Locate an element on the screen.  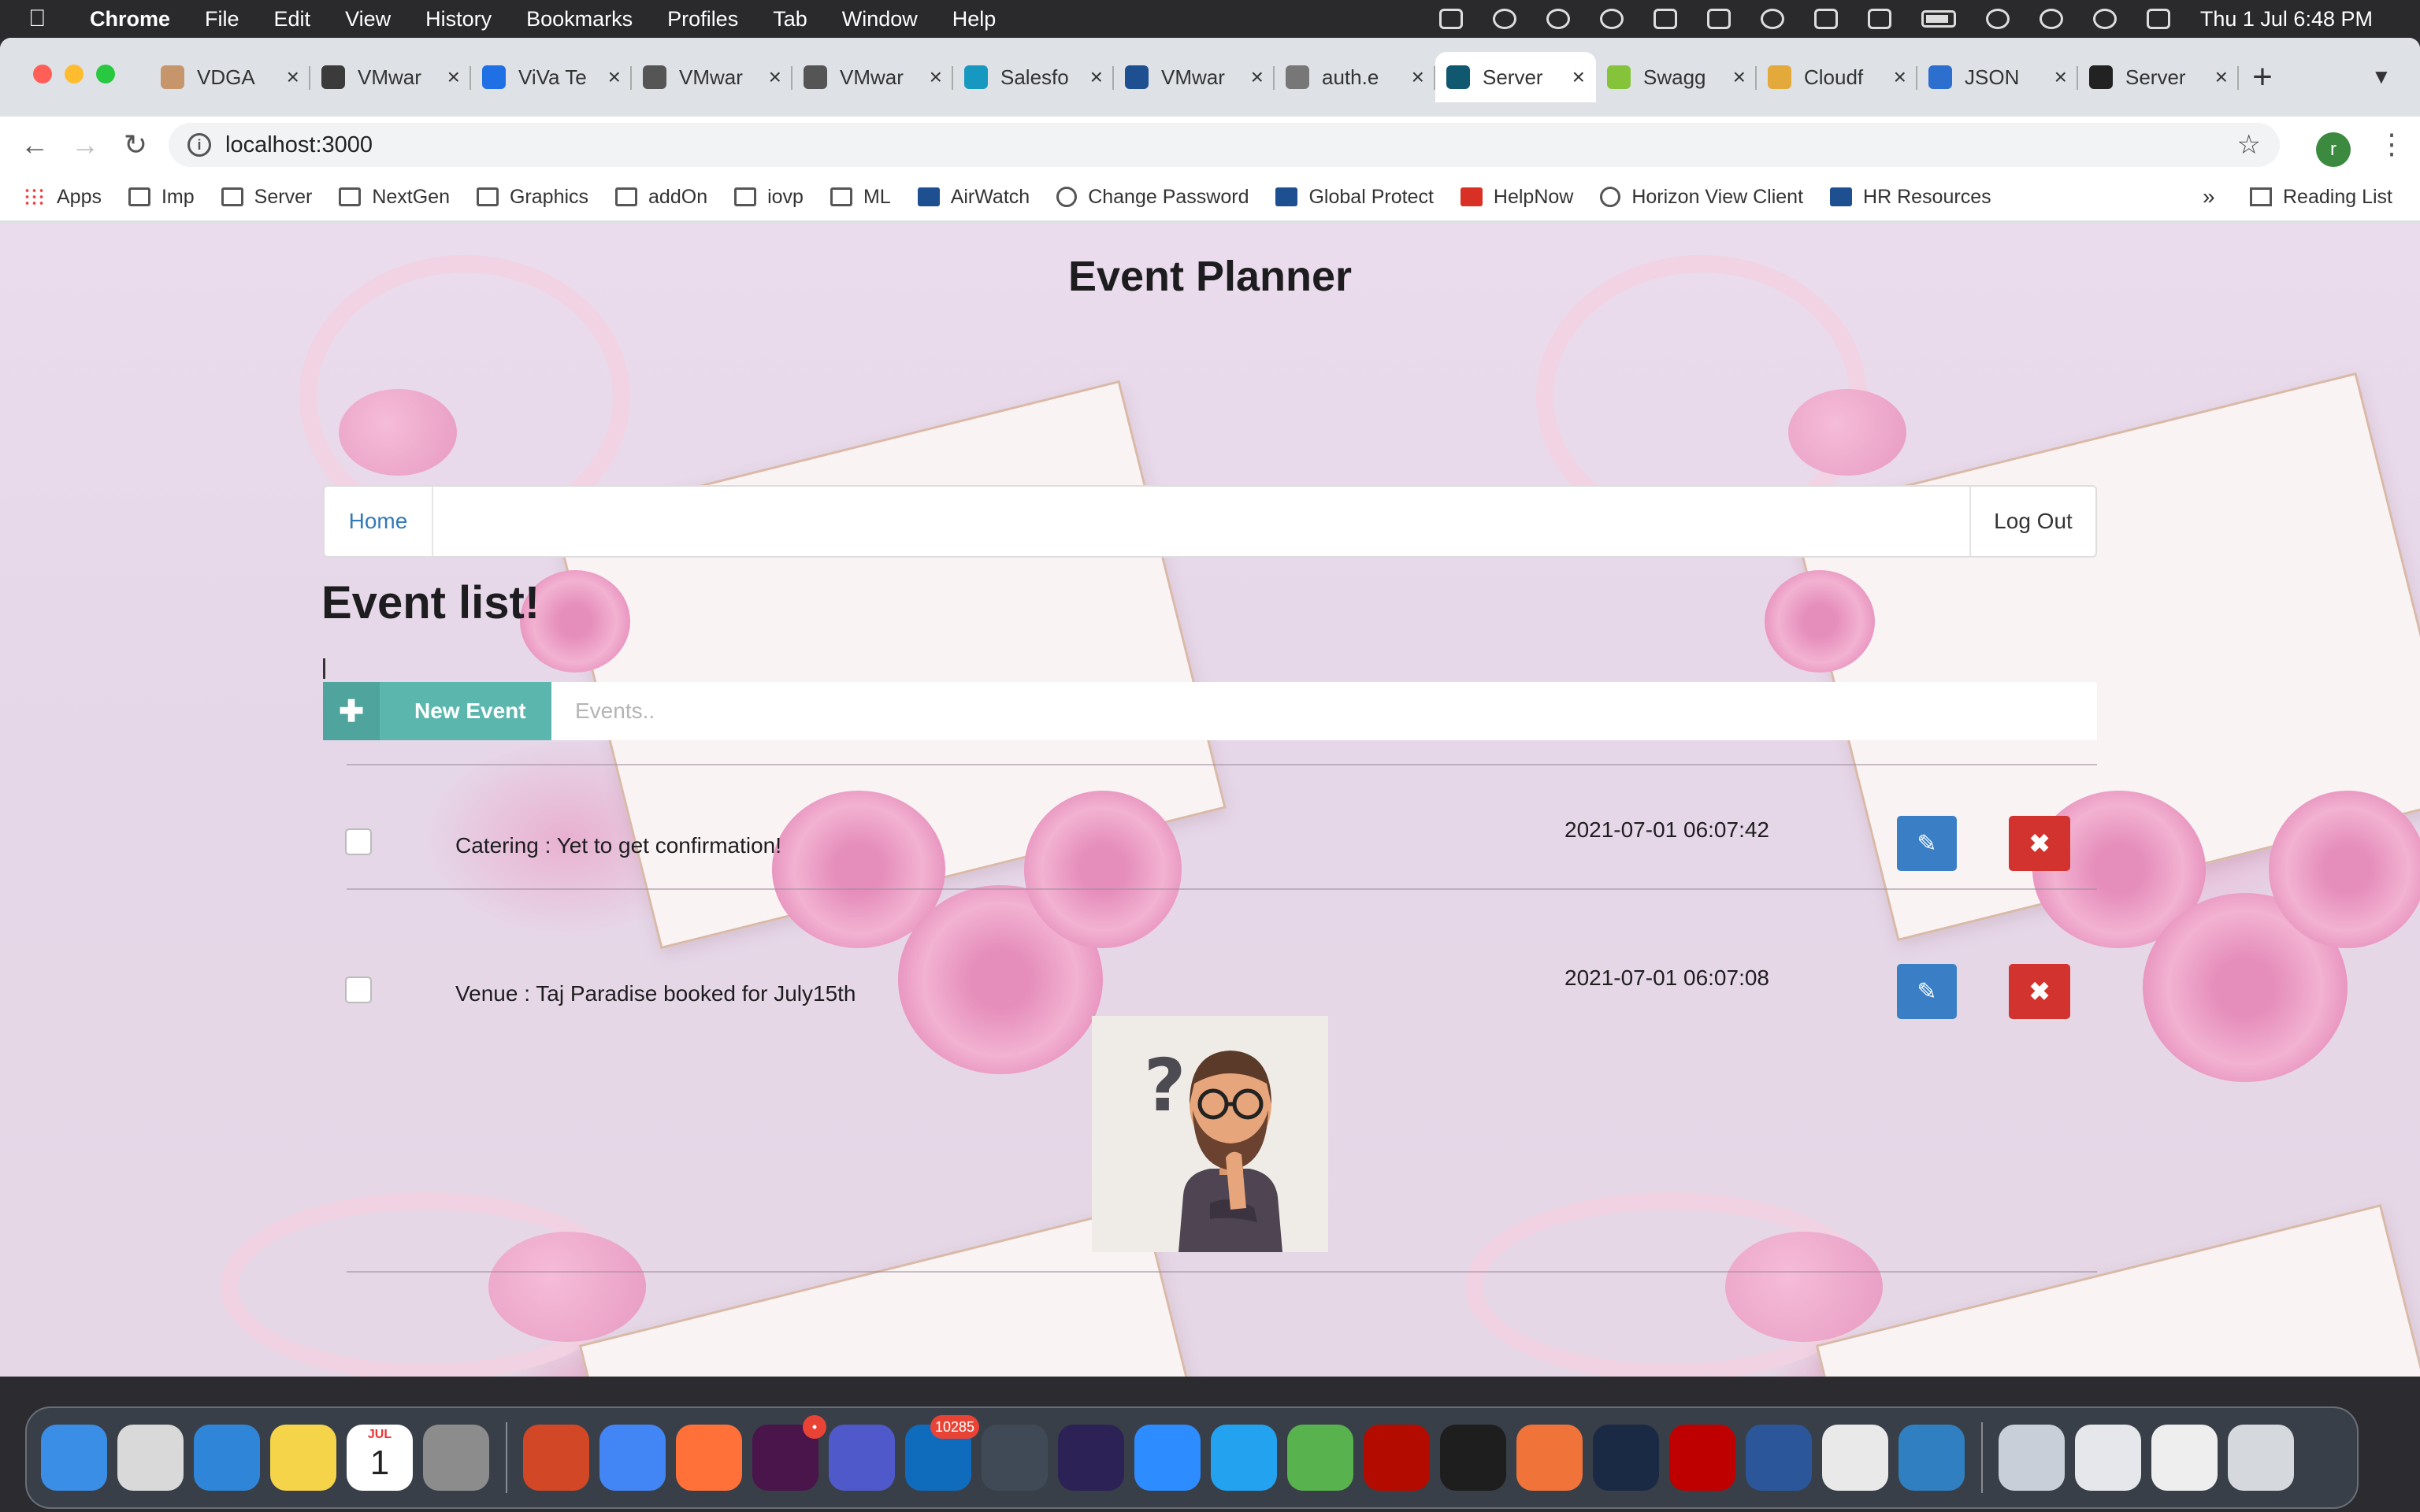
menu-tab: Tab is located at coordinates (790, 19).